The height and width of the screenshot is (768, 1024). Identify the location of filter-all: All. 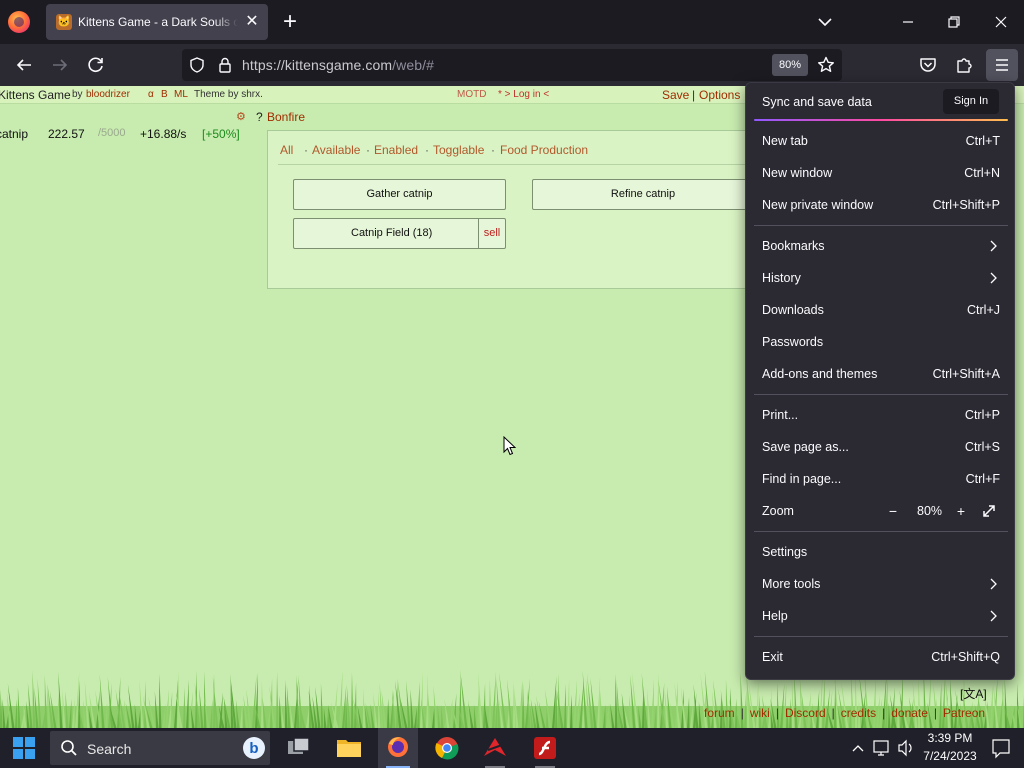
(286, 150).